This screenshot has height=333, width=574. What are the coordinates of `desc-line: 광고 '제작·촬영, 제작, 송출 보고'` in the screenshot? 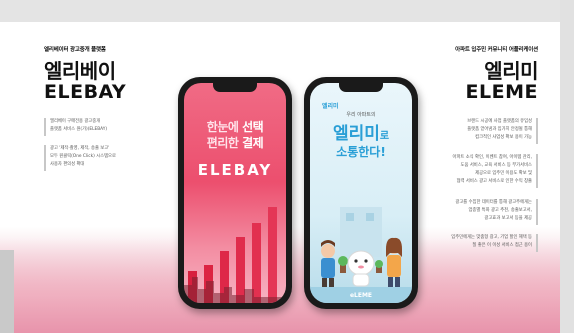 It's located at (80, 148).